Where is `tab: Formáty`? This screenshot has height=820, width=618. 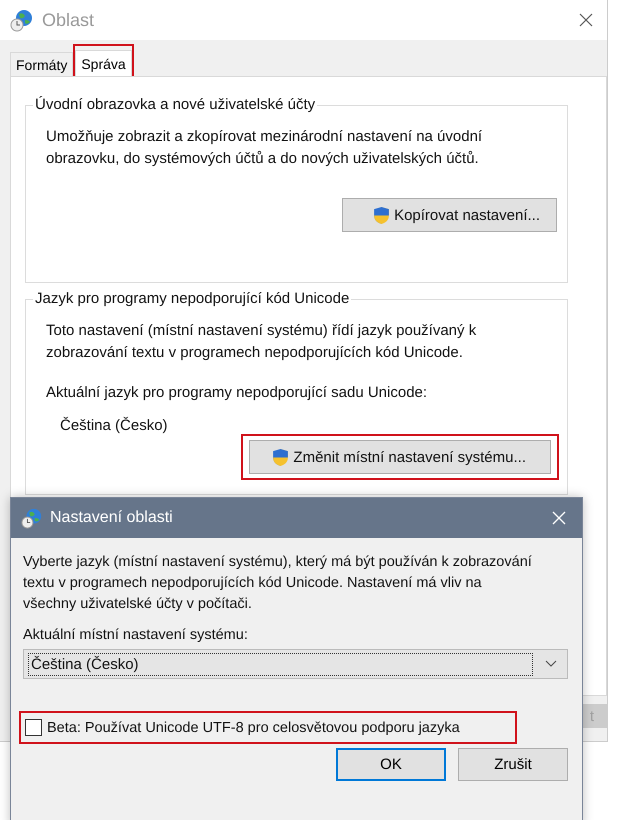 tab: Formáty is located at coordinates (42, 64).